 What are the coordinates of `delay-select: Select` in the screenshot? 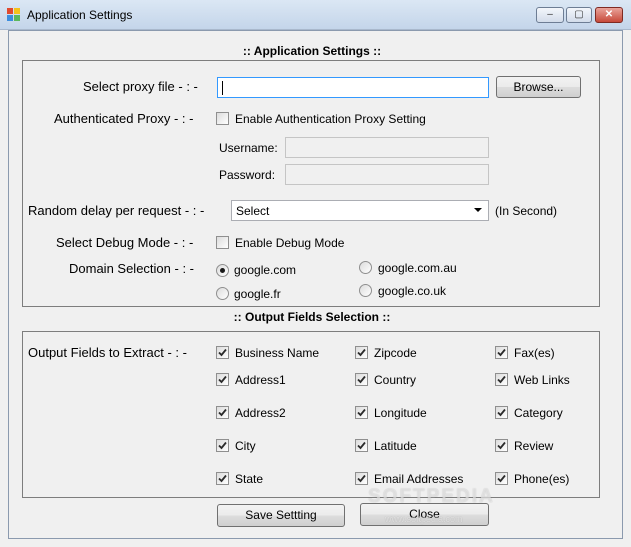 It's located at (360, 210).